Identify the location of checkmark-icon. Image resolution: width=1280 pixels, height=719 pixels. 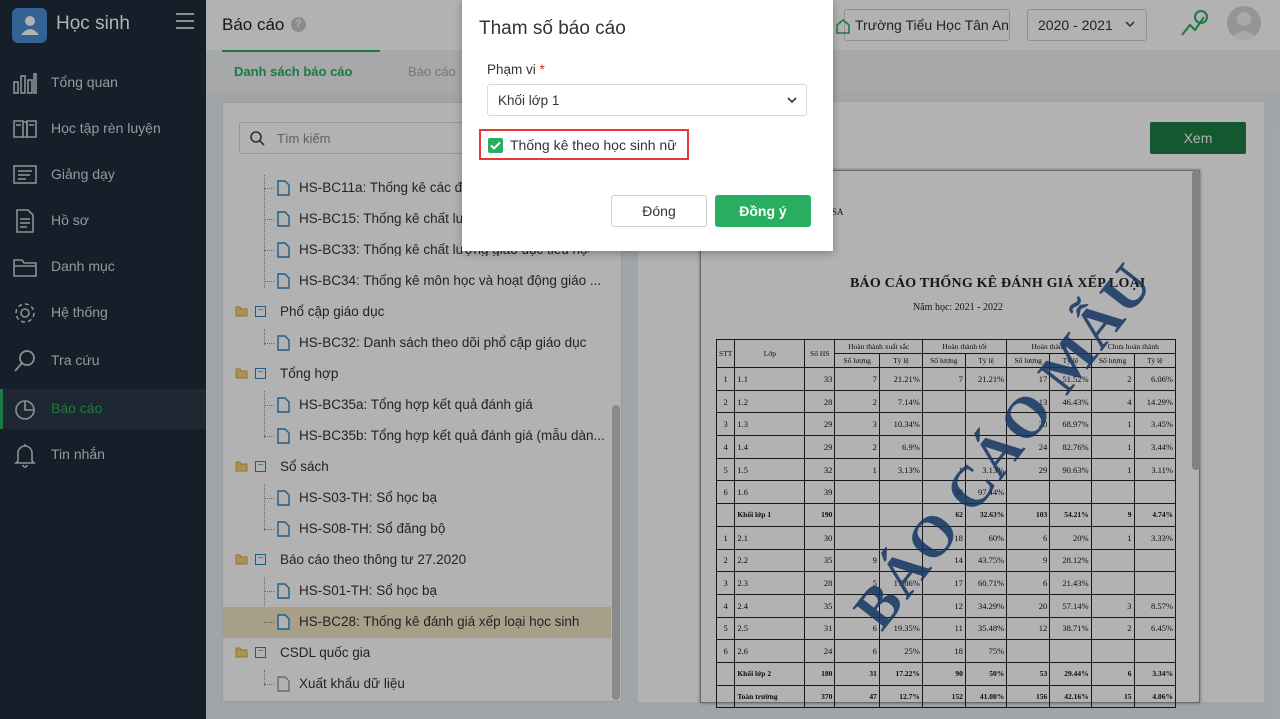
(495, 145).